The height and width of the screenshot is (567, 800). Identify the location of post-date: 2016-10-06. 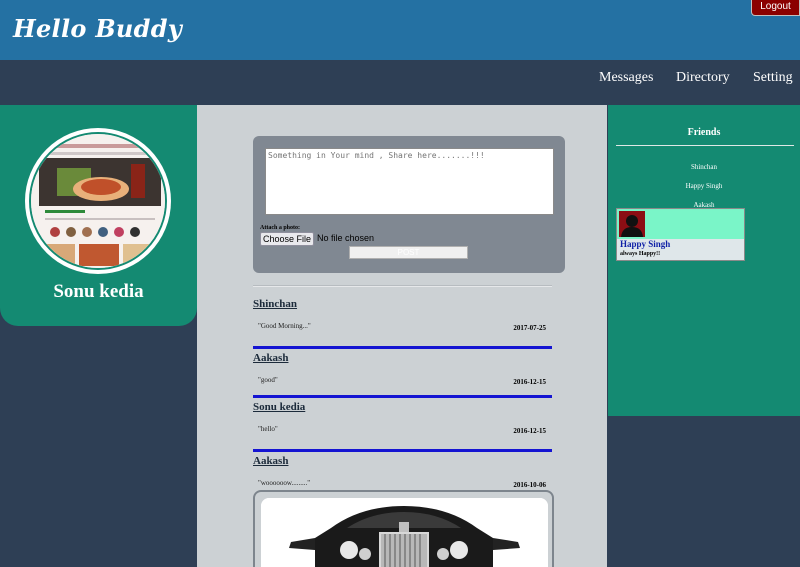
(529, 485).